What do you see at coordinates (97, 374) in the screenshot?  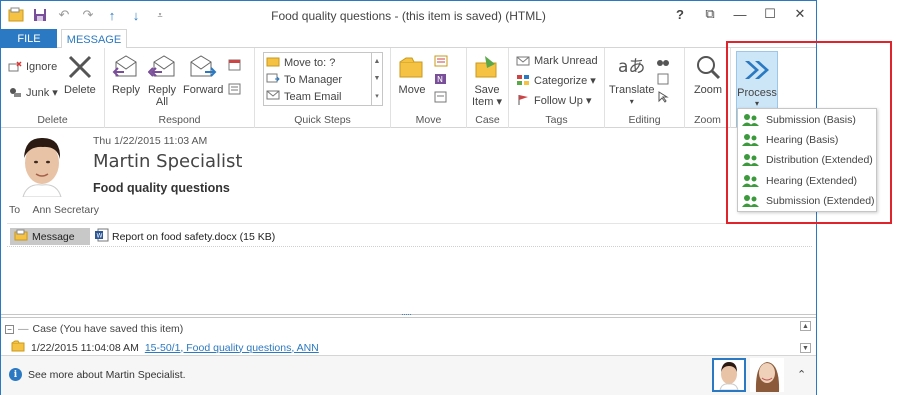 I see `see-more-link: i See more about Martin Specialist.` at bounding box center [97, 374].